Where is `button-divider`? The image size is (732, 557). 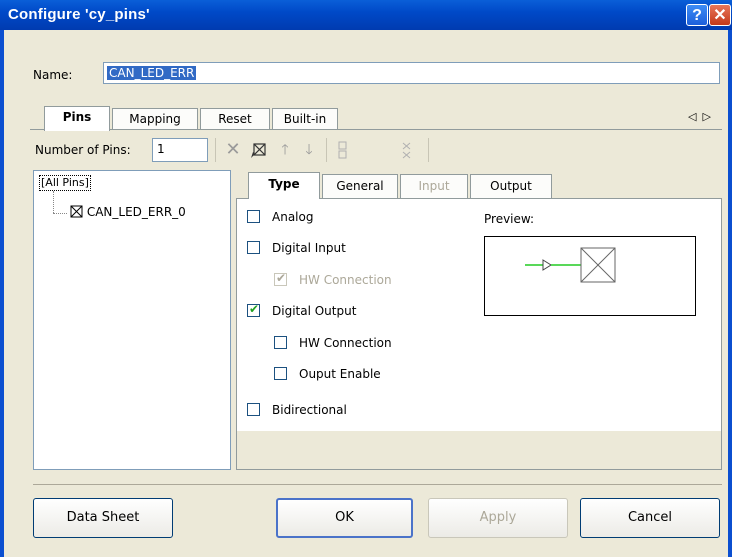 button-divider is located at coordinates (377, 484).